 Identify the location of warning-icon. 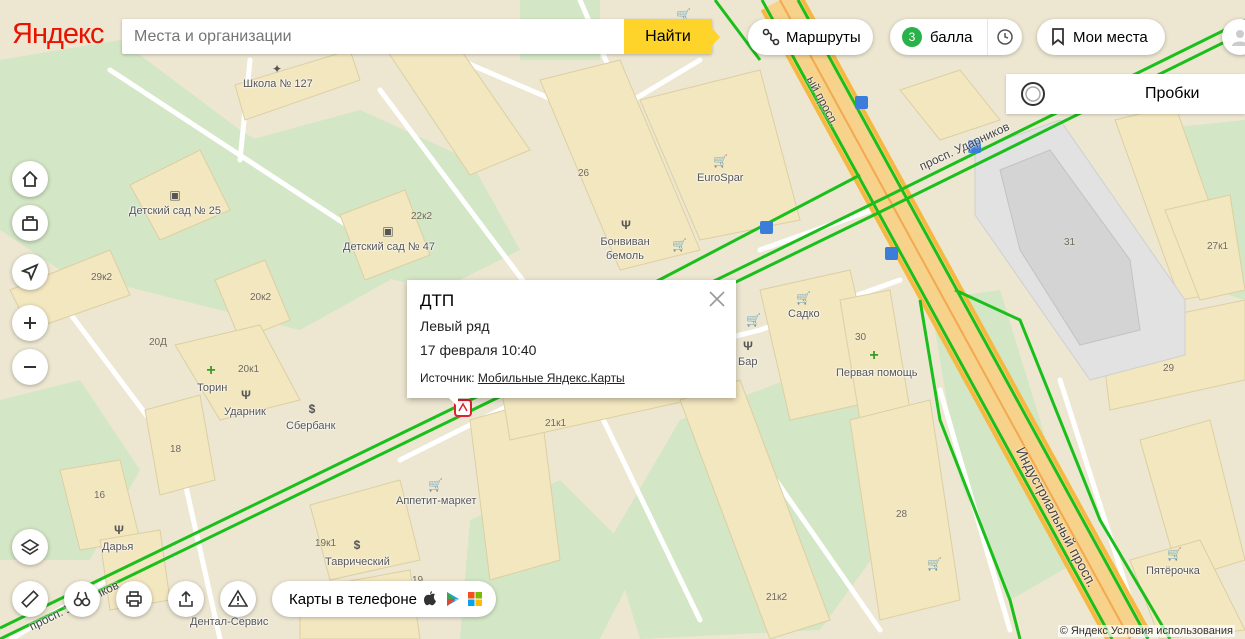
(238, 598).